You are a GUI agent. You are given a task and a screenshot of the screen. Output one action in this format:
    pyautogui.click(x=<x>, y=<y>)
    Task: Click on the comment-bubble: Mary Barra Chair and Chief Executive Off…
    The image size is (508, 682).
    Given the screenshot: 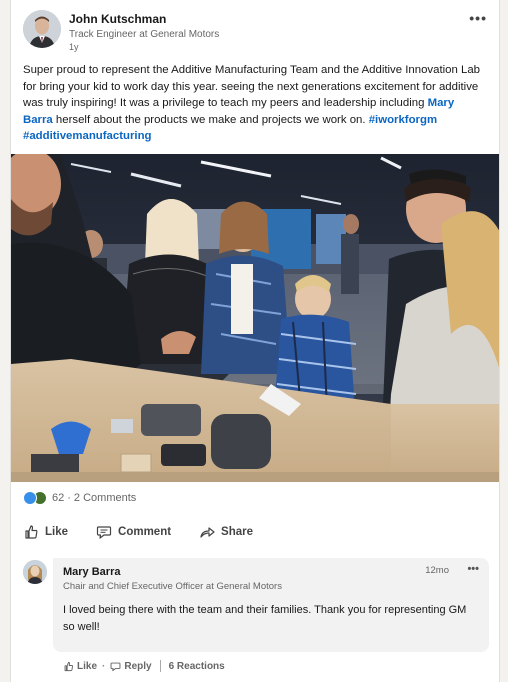 What is the action you would take?
    pyautogui.click(x=271, y=605)
    